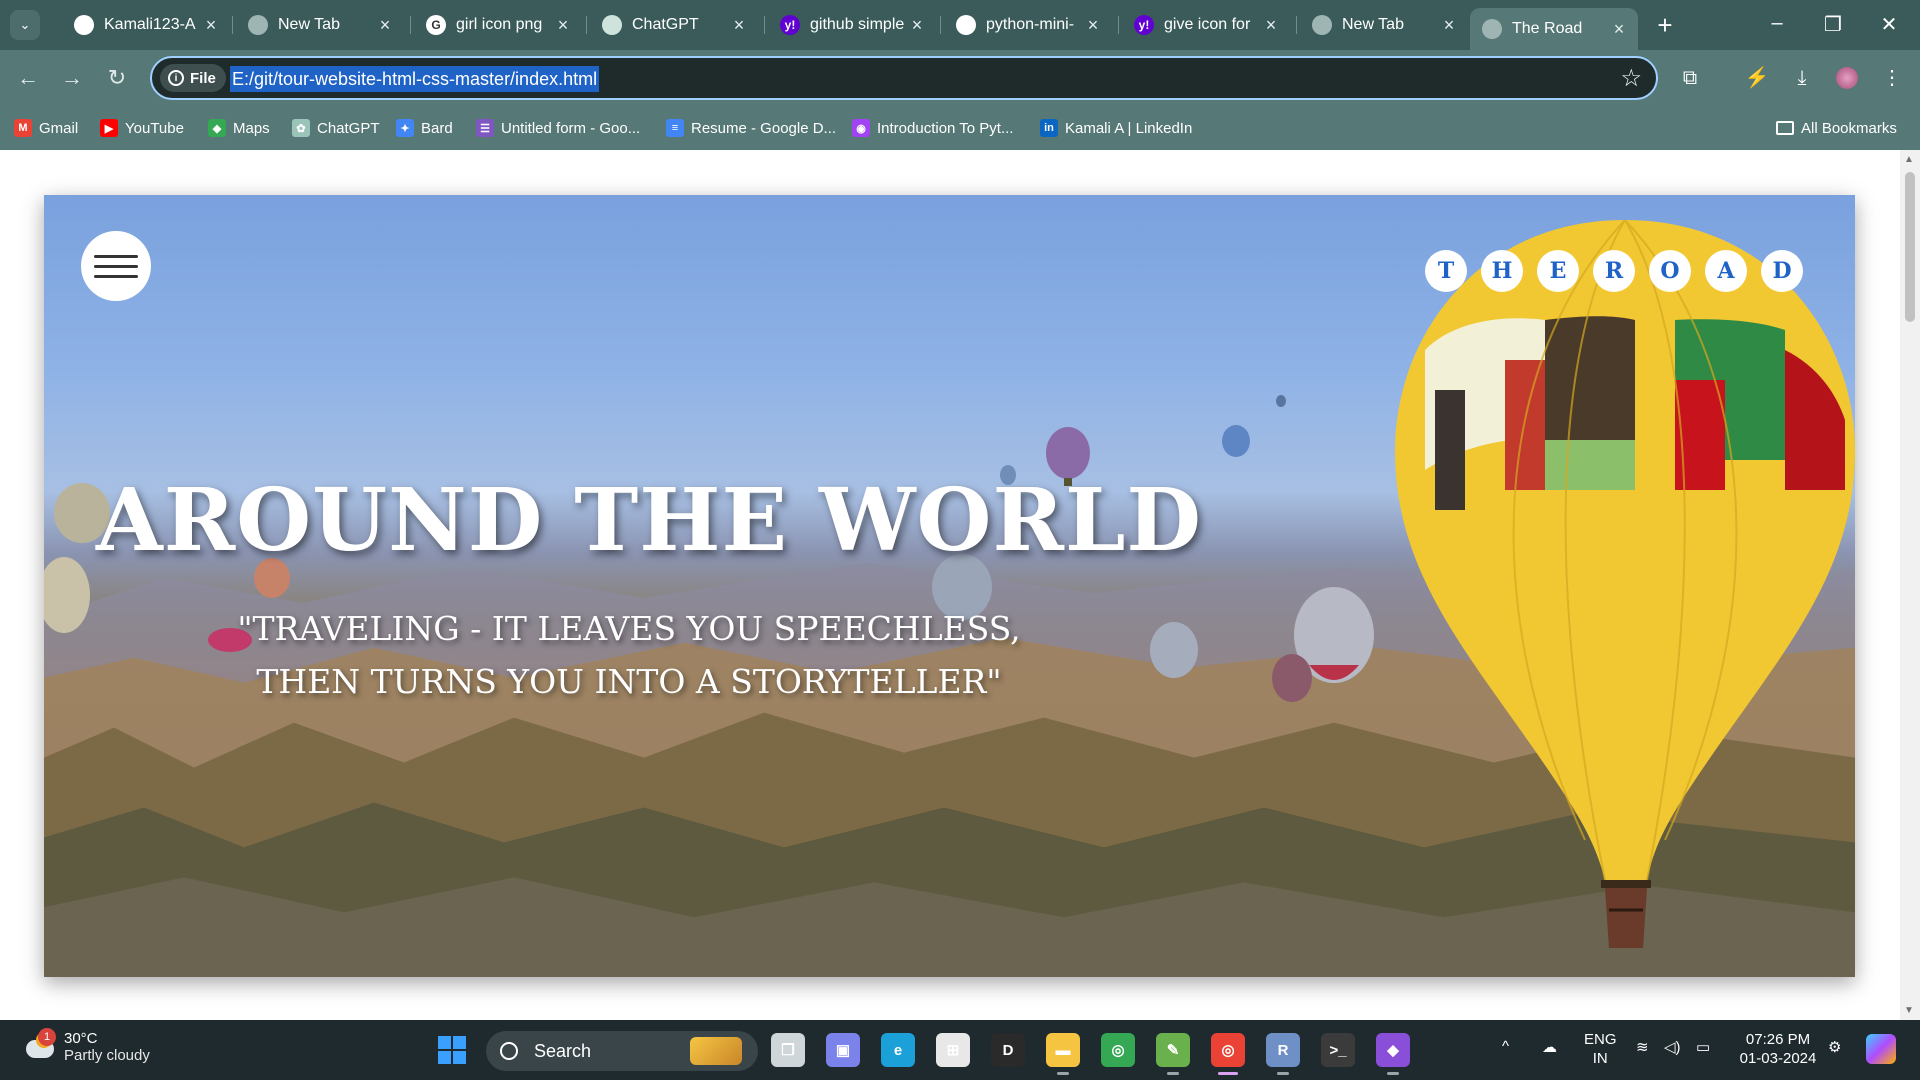 This screenshot has width=1920, height=1080. Describe the element at coordinates (1129, 128) in the screenshot. I see `bookmark-label: Kamali A | LinkedIn` at that location.